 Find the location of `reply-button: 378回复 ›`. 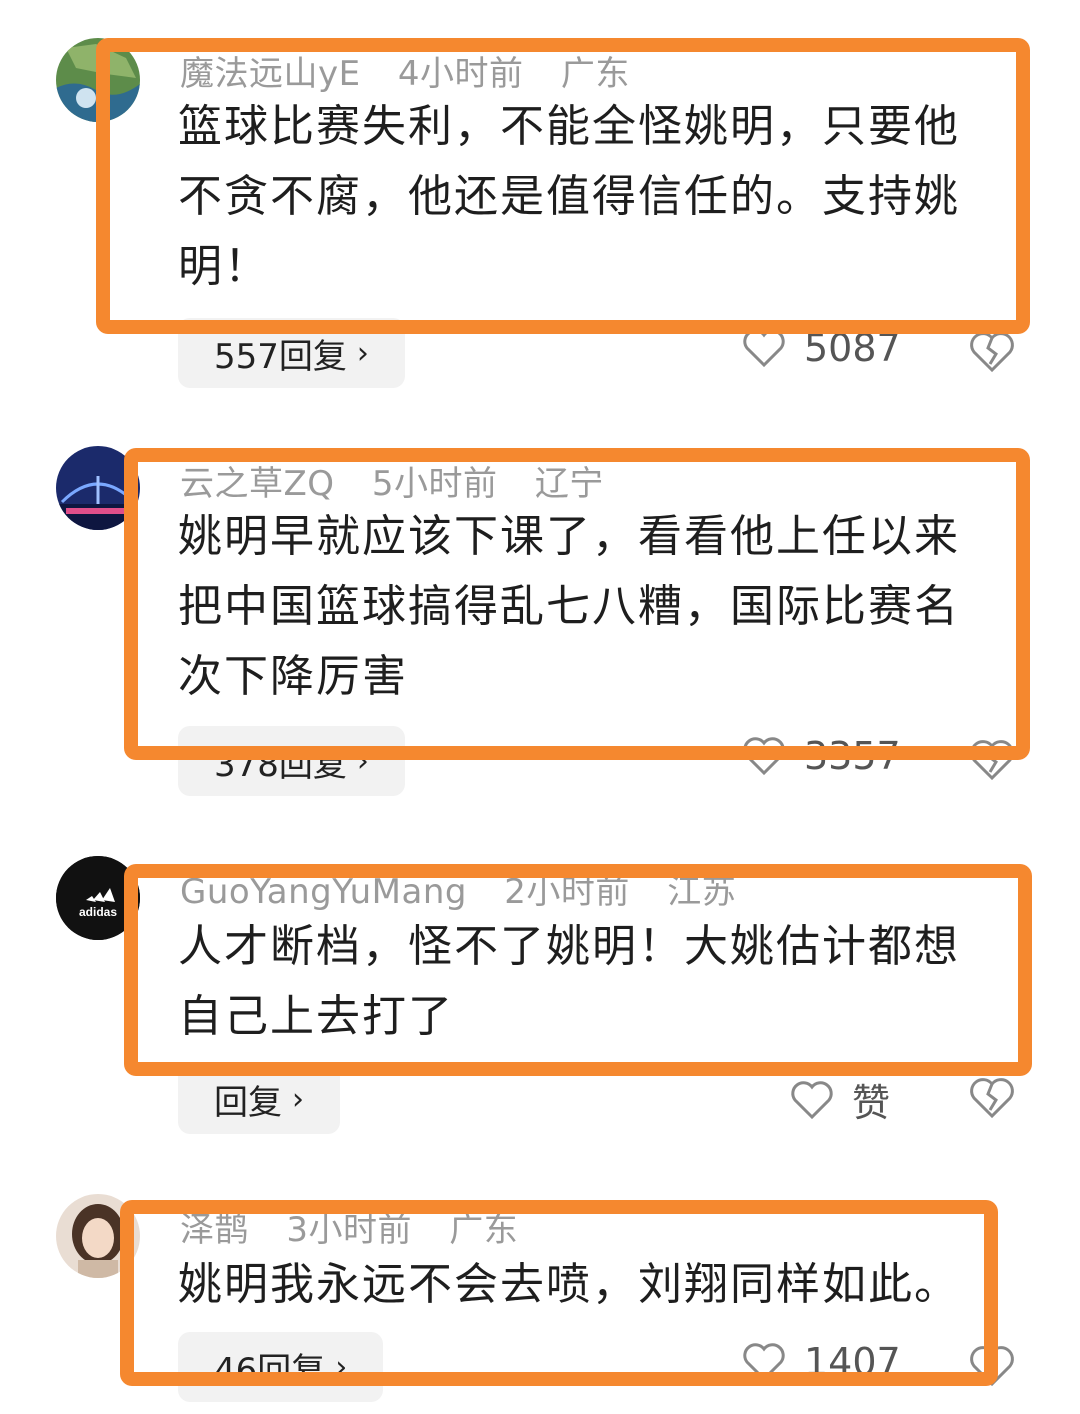

reply-button: 378回复 › is located at coordinates (291, 761).